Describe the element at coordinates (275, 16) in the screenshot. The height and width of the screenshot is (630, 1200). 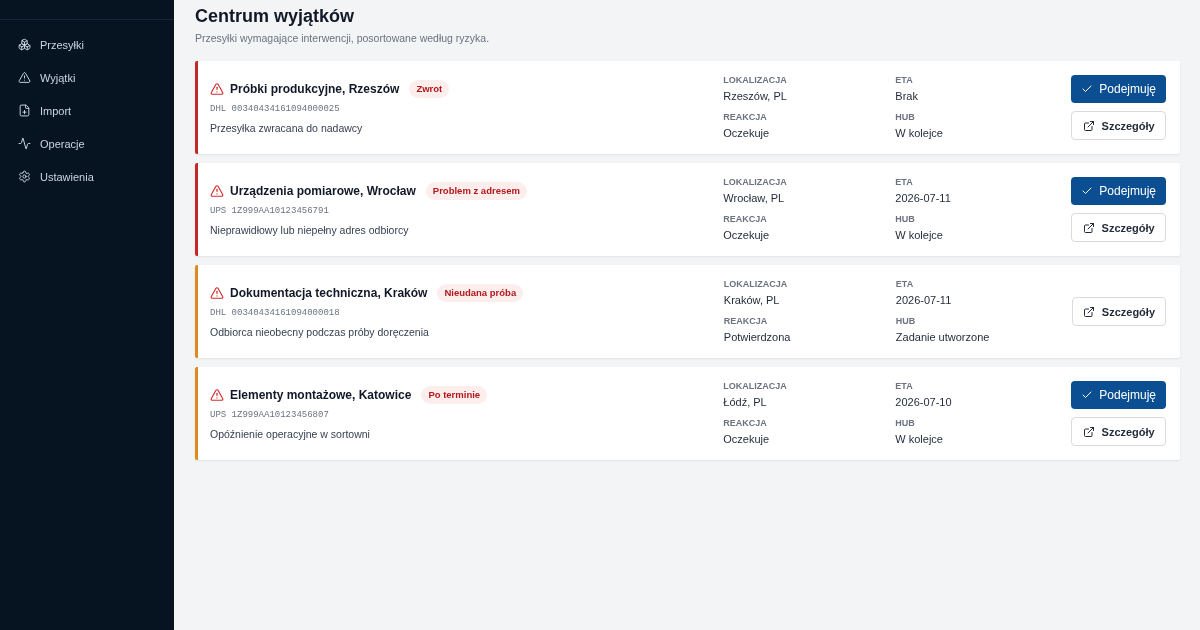
I see `page-title: Centrum wyjątków` at that location.